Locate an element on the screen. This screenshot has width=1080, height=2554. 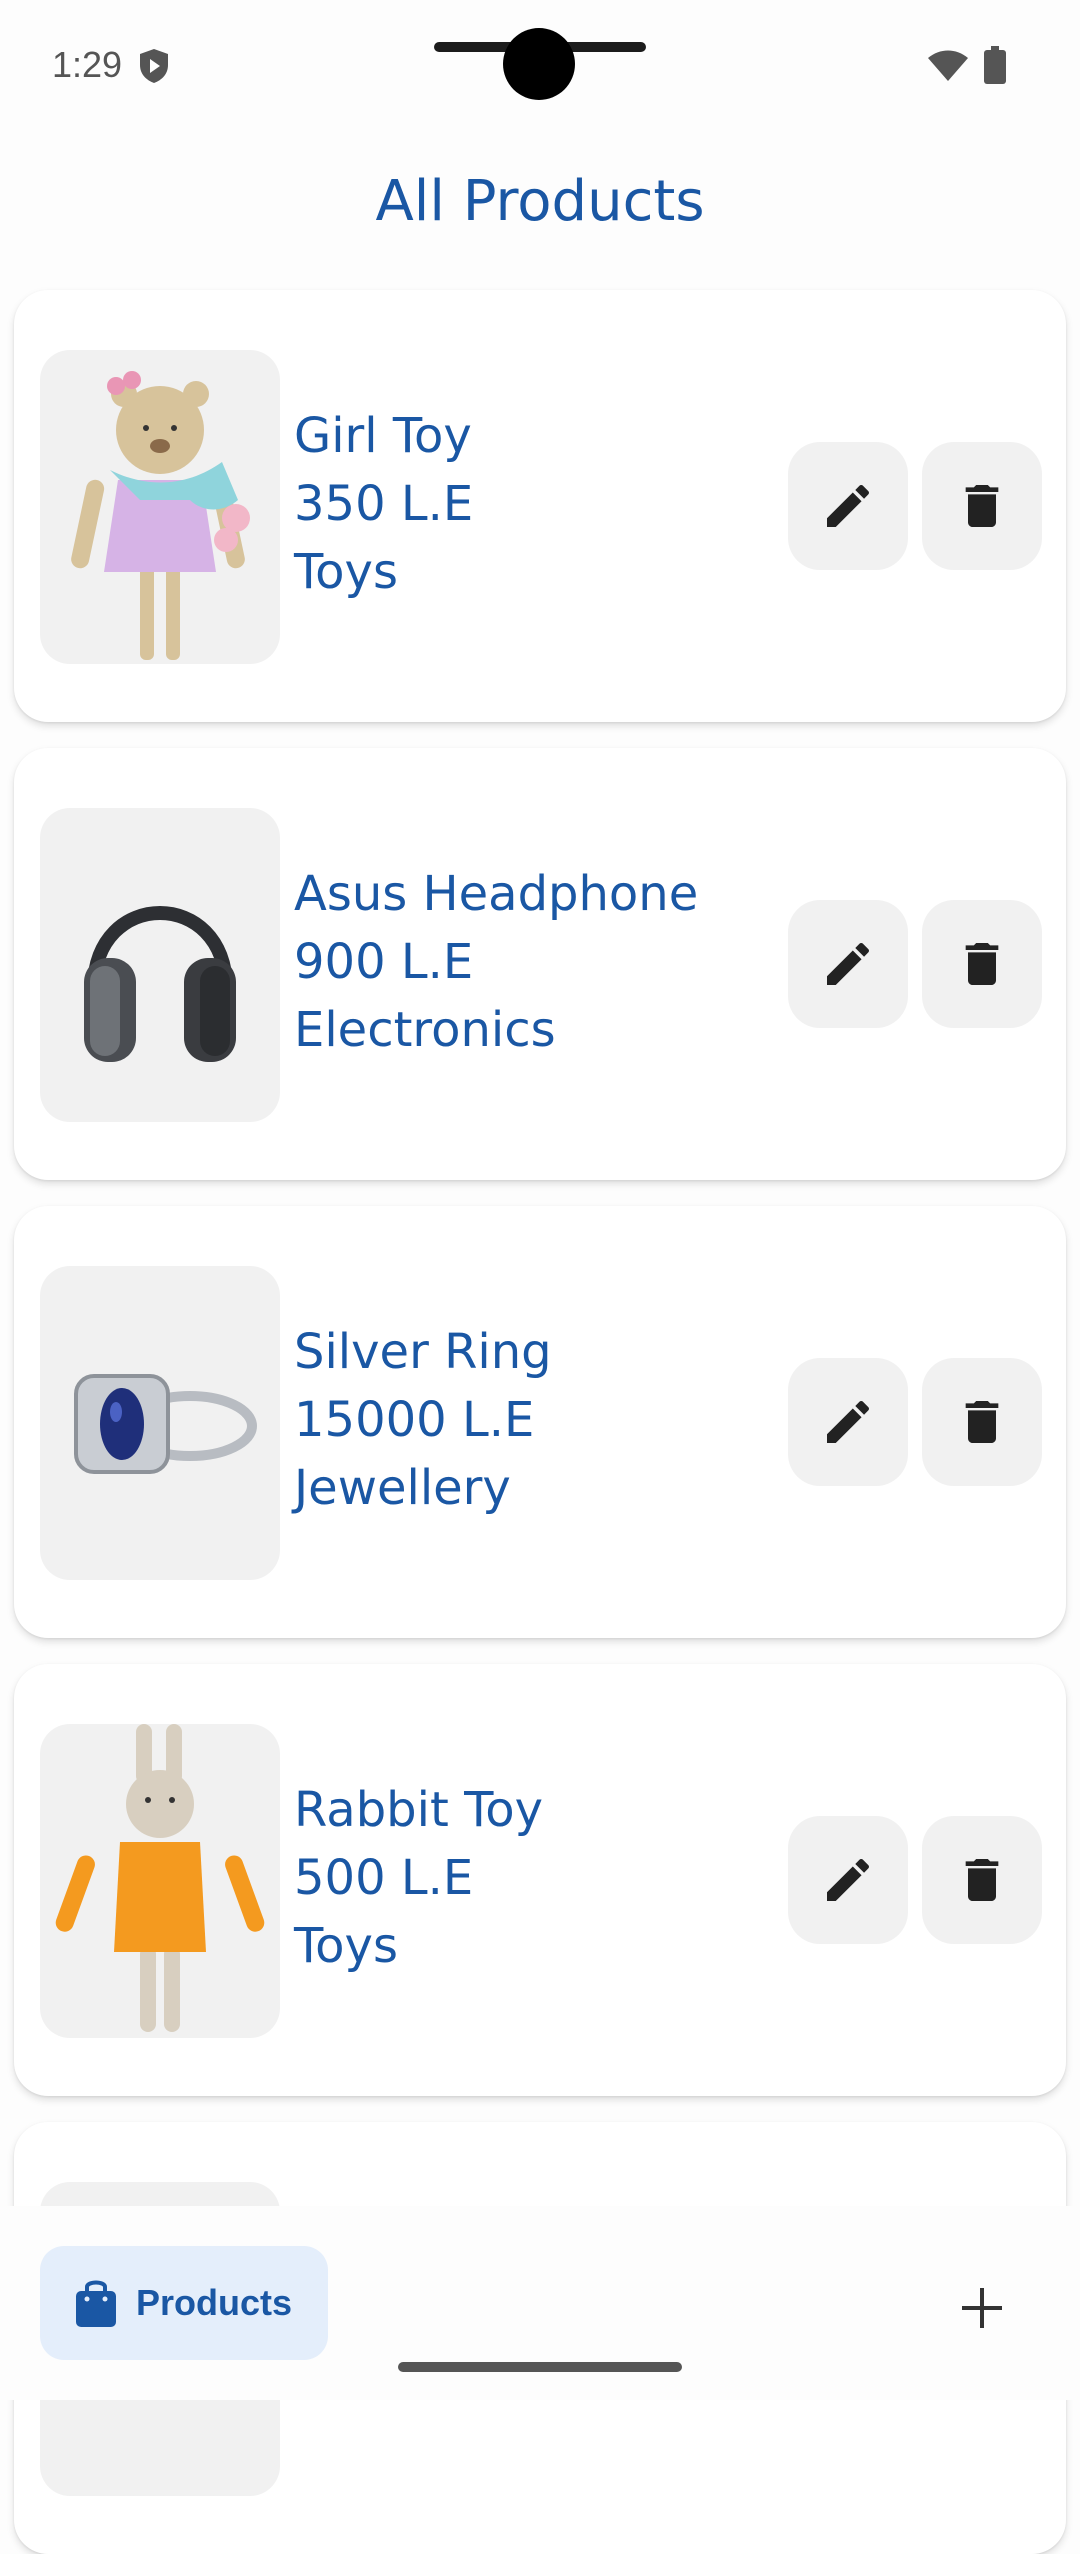
product-category: Jewellery is located at coordinates (402, 1488).